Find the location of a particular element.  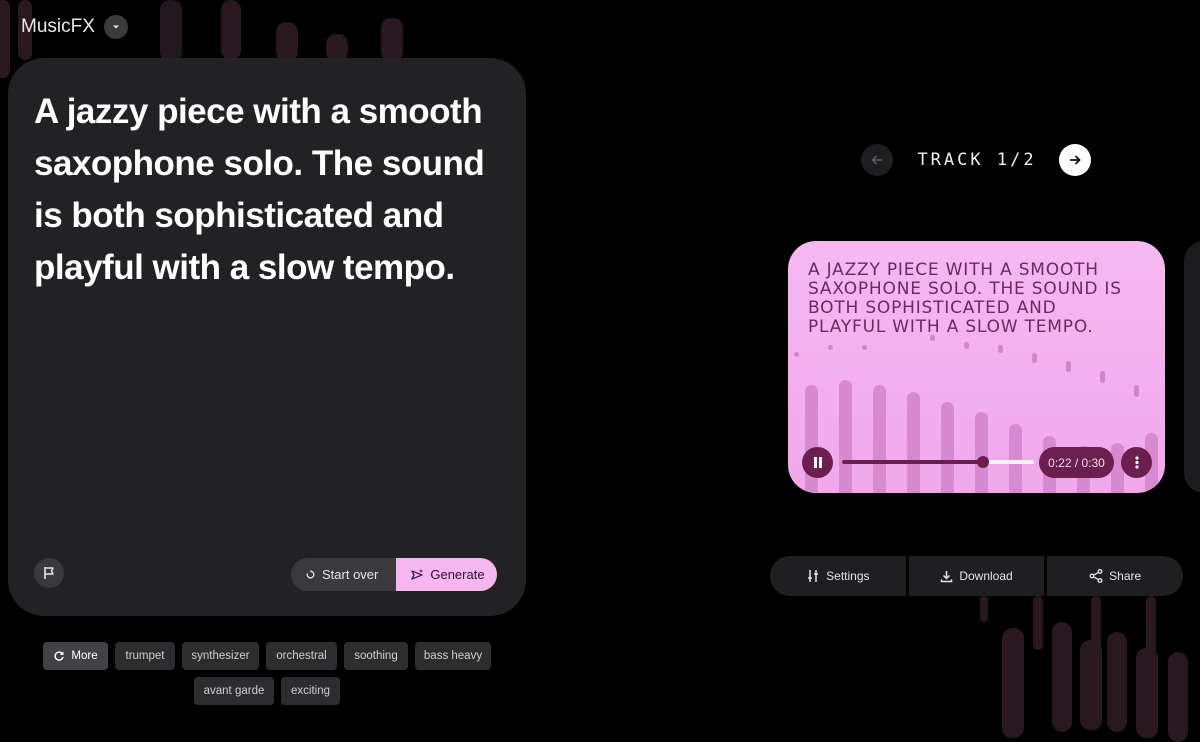

chip-trumpet: trumpet is located at coordinates (145, 656).